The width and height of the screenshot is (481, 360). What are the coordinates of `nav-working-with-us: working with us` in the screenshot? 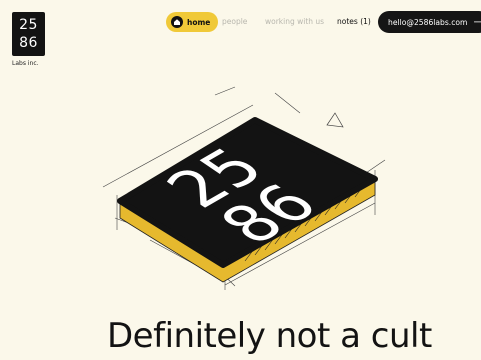 It's located at (294, 21).